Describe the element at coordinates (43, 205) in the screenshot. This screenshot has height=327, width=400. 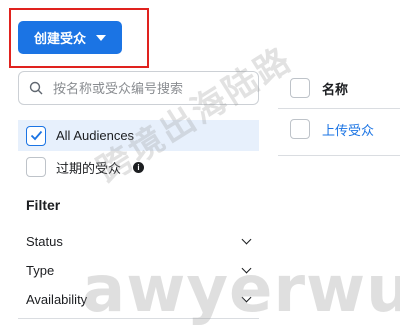
I see `filter-heading: Filter` at that location.